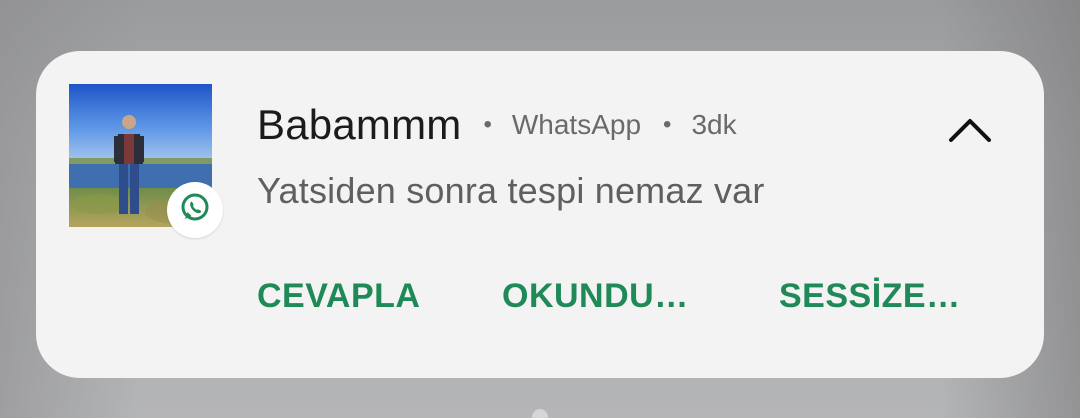 The height and width of the screenshot is (418, 1080). I want to click on page-indicator-dot, so click(540, 413).